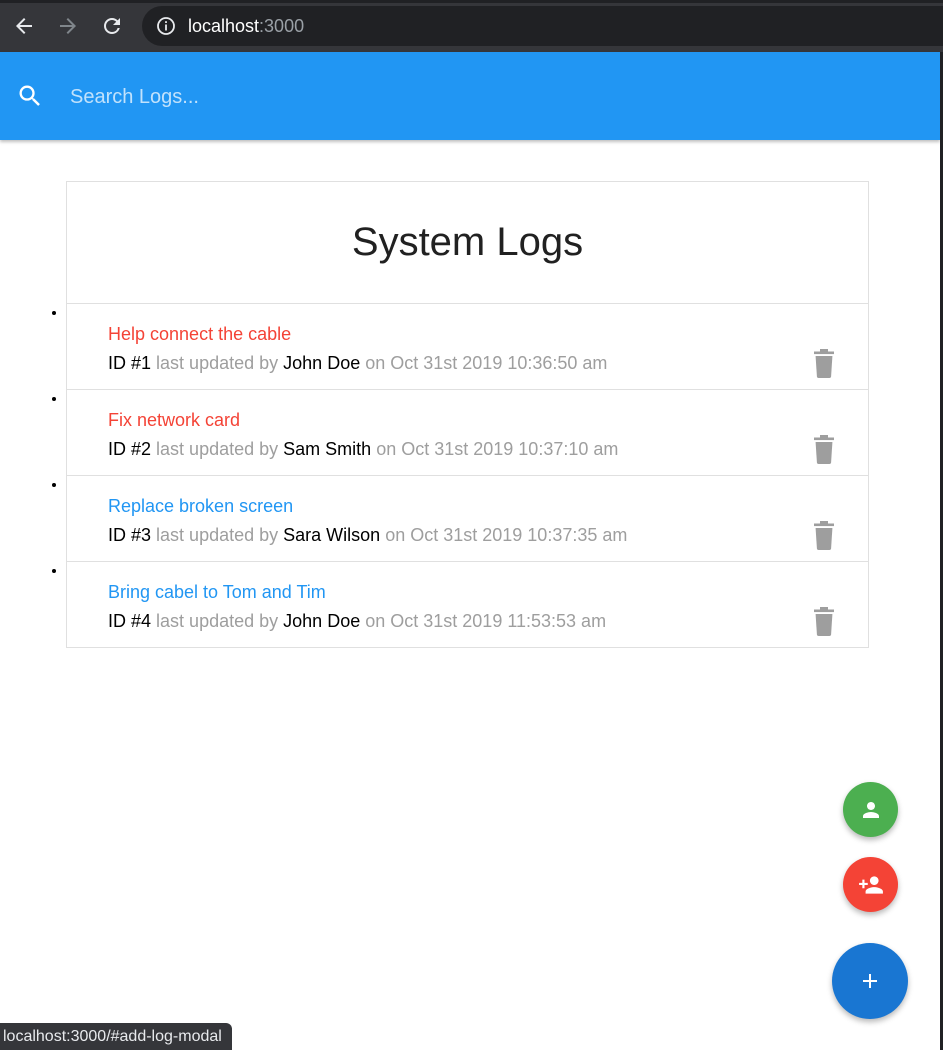  What do you see at coordinates (166, 26) in the screenshot?
I see `info-icon` at bounding box center [166, 26].